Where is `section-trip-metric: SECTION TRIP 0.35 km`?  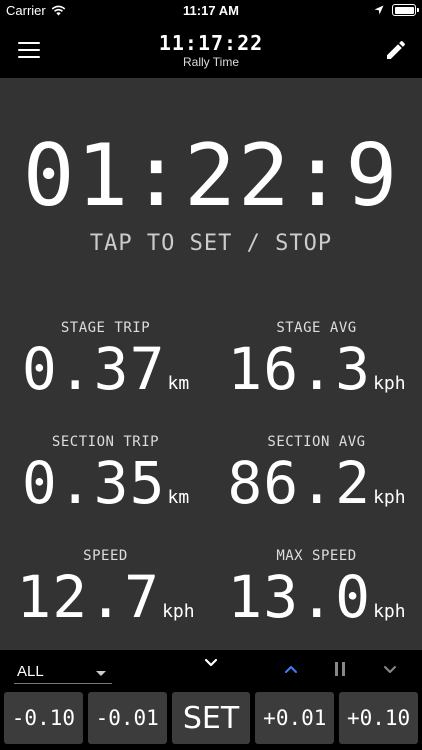
section-trip-metric: SECTION TRIP 0.35 km is located at coordinates (105, 473).